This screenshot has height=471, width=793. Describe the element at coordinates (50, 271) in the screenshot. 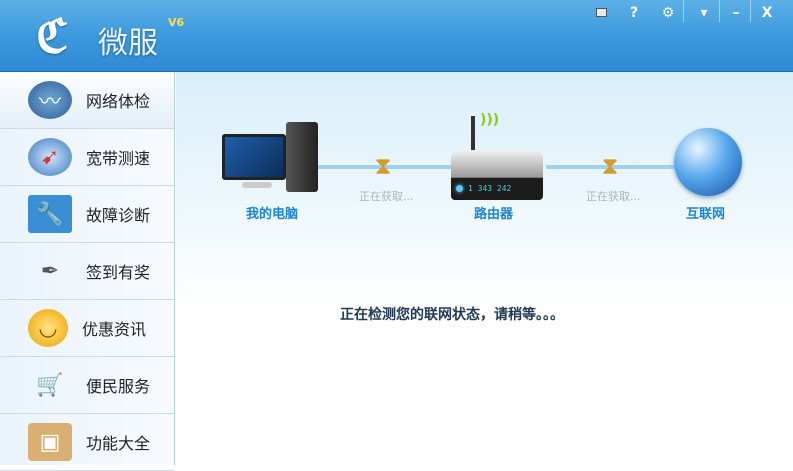

I see `pen-icon: ✒` at that location.